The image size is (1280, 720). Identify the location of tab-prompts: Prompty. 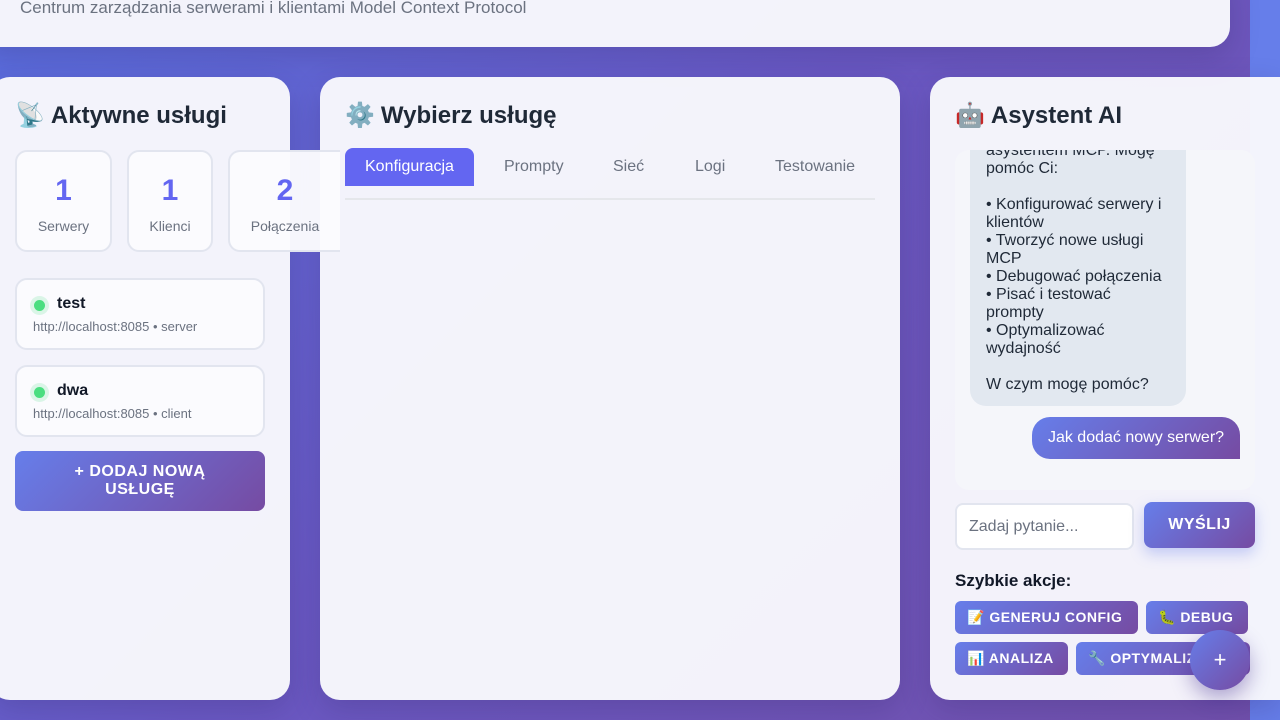
(534, 167).